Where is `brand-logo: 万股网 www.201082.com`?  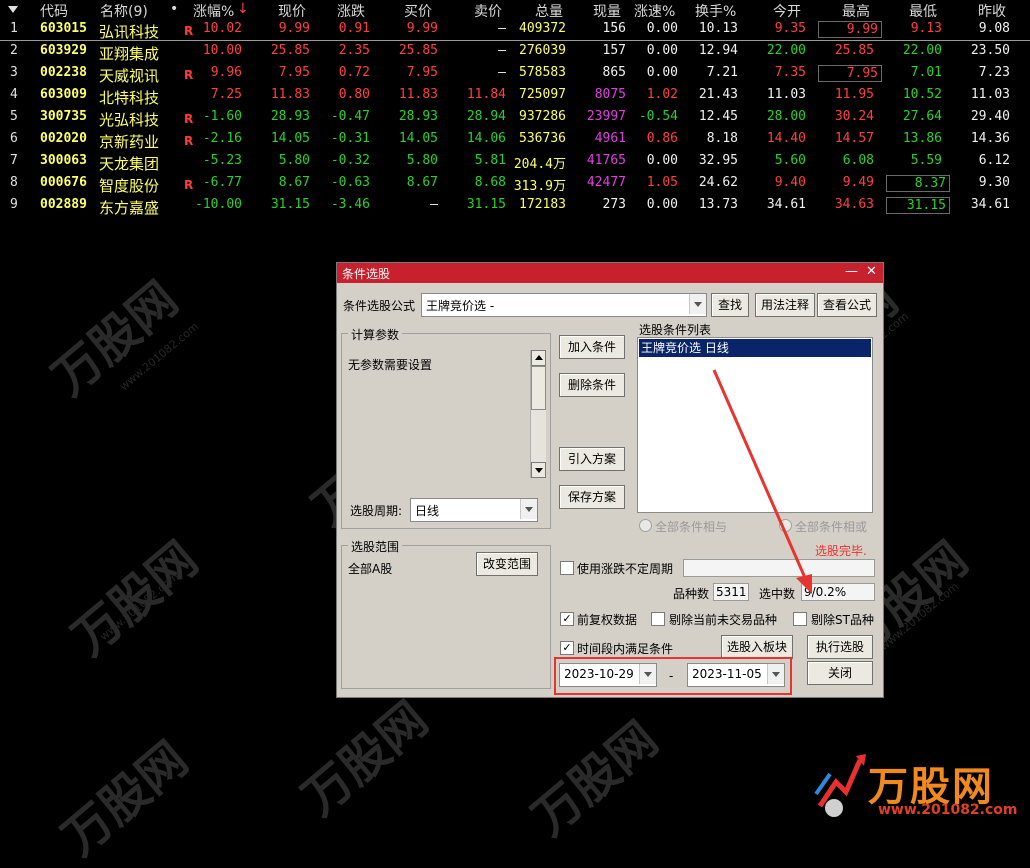 brand-logo: 万股网 www.201082.com is located at coordinates (917, 786).